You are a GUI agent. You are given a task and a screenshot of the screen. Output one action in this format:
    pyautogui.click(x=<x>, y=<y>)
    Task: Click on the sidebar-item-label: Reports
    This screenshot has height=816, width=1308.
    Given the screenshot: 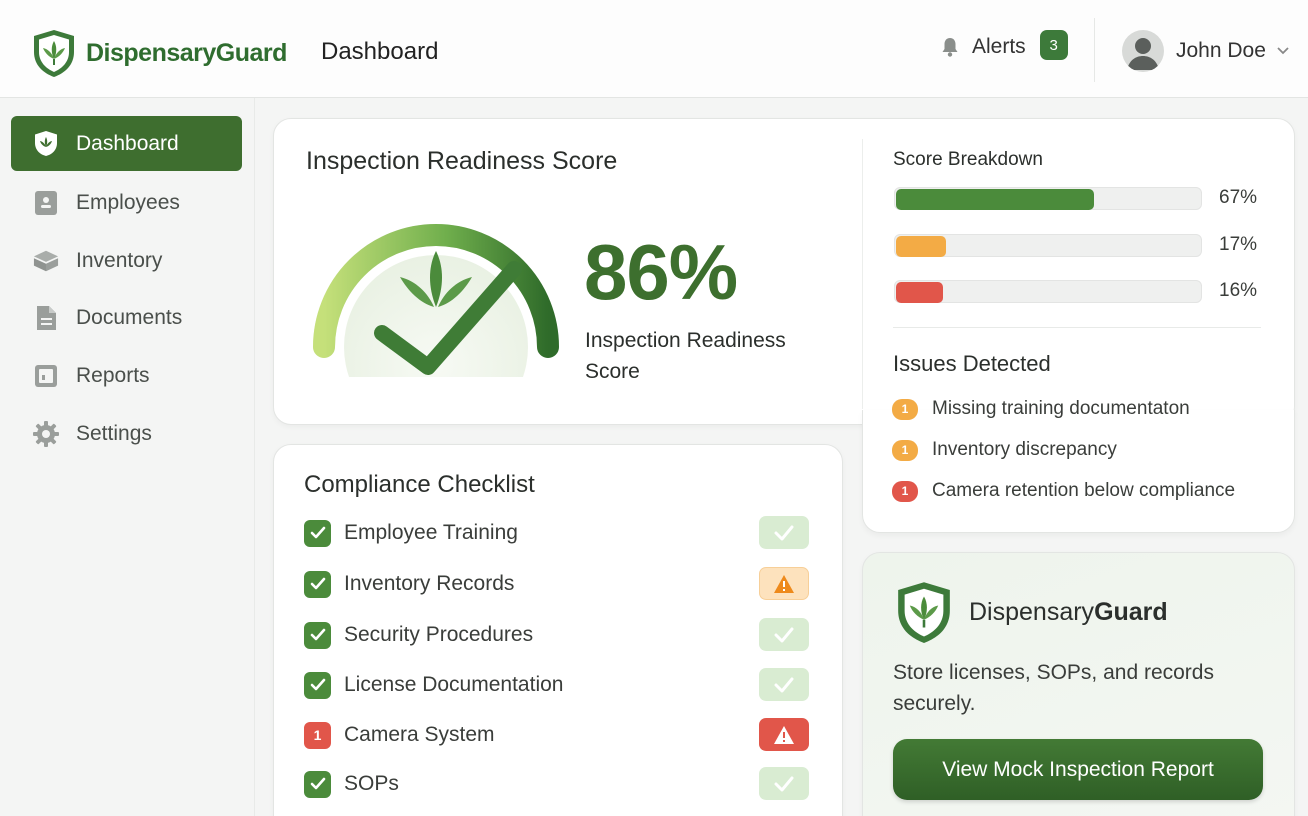 What is the action you would take?
    pyautogui.click(x=113, y=375)
    